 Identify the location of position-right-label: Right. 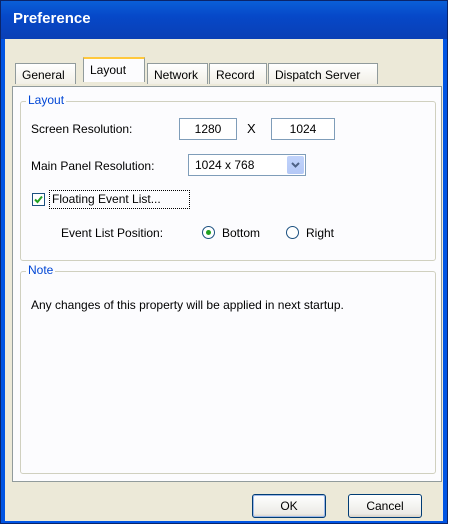
(320, 233).